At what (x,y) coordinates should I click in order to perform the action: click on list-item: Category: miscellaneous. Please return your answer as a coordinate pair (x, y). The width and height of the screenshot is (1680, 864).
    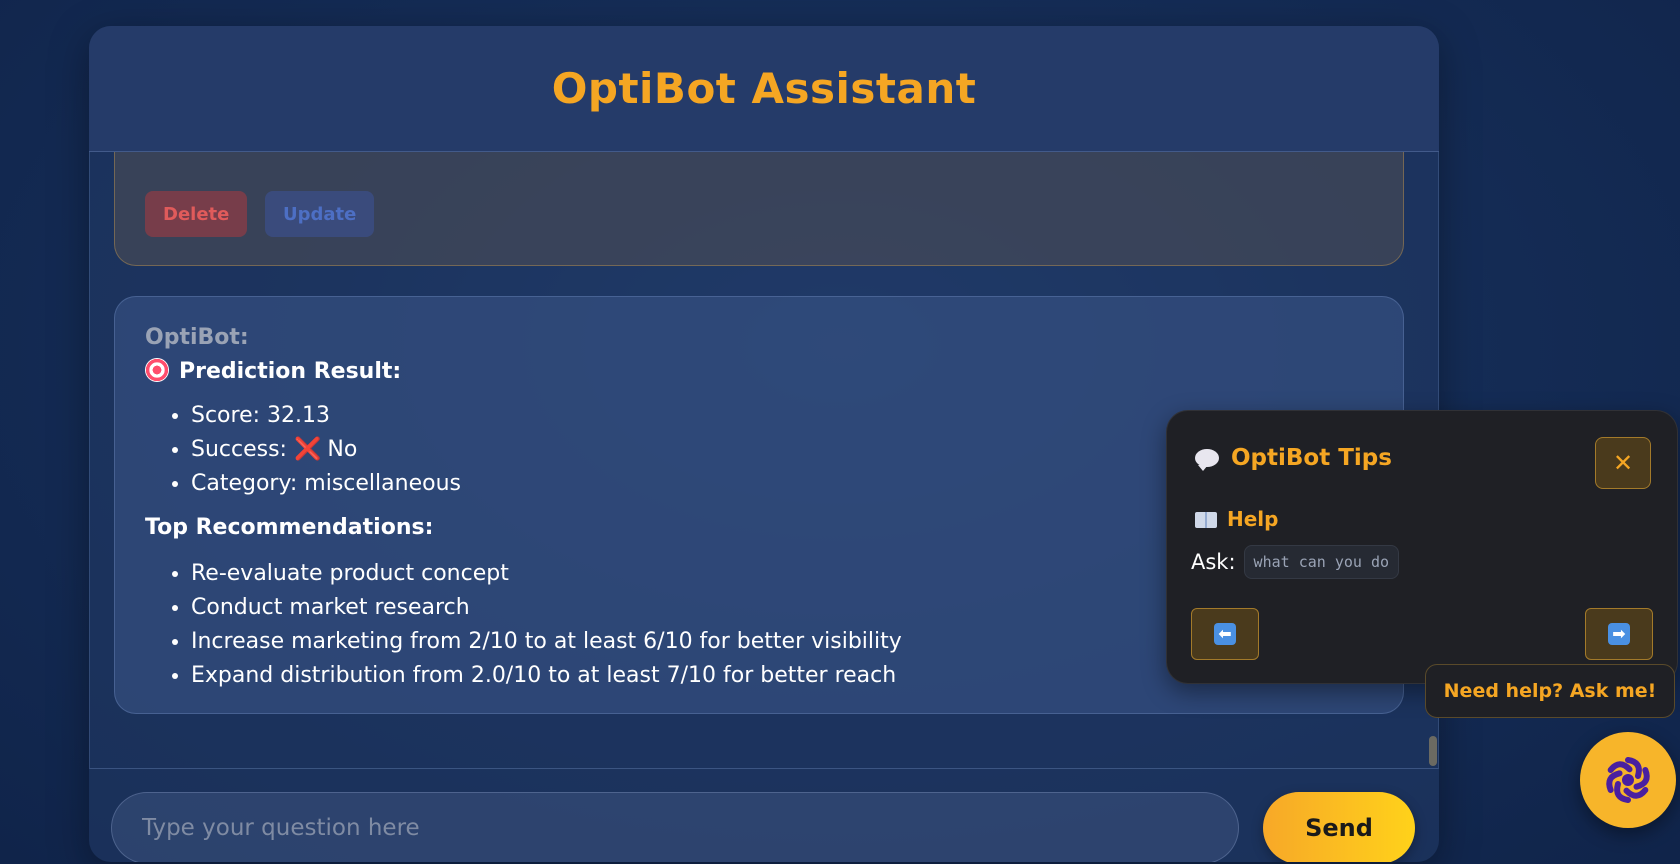
    Looking at the image, I should click on (326, 484).